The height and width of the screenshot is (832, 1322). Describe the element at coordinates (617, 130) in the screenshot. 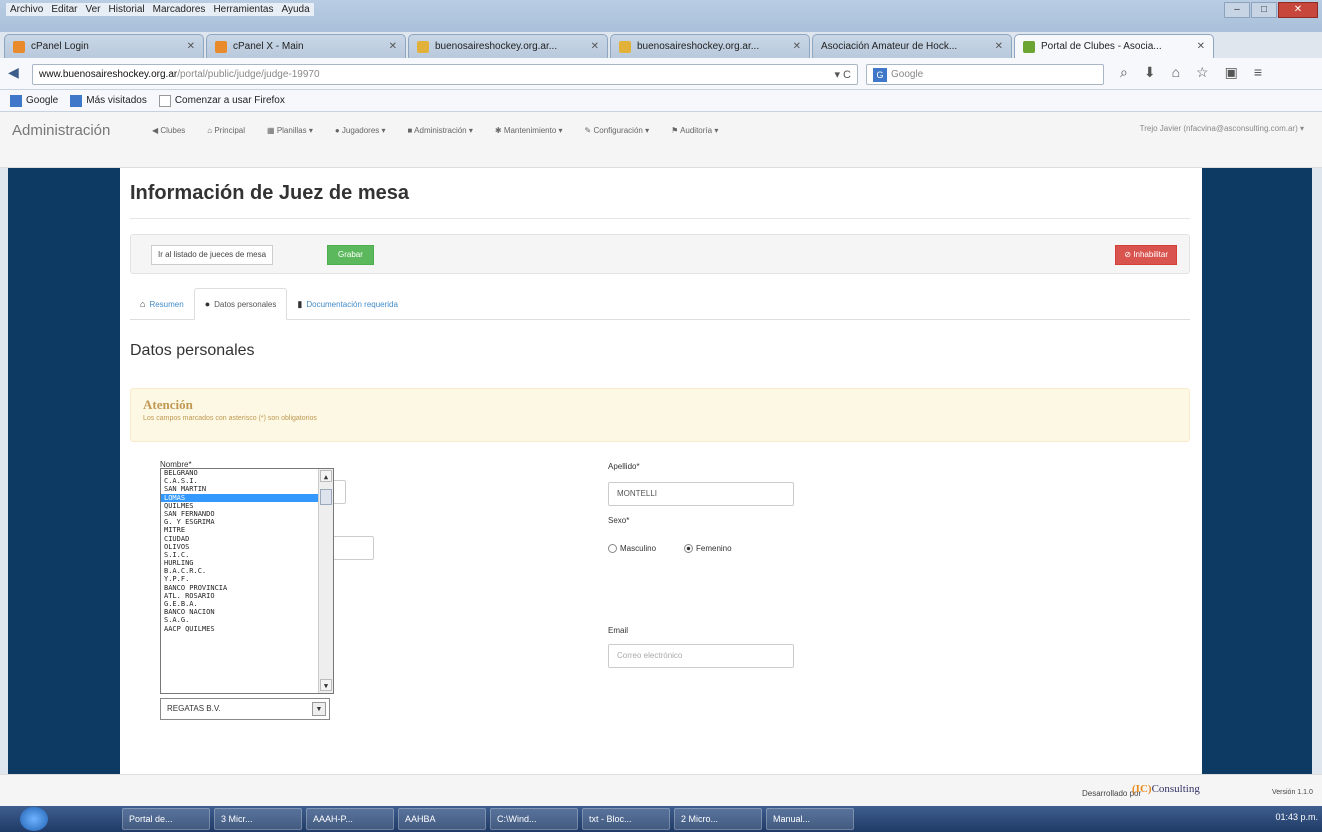

I see `nav-item-configuracion: ✎ Configuración ▾` at that location.